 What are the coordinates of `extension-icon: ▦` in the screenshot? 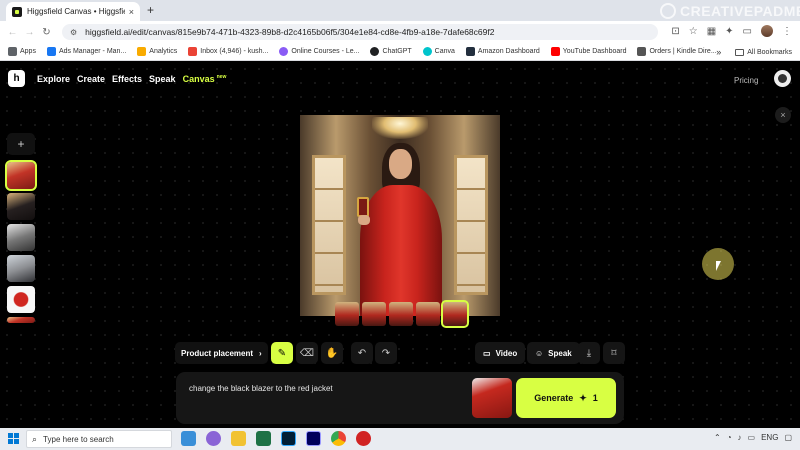 It's located at (711, 31).